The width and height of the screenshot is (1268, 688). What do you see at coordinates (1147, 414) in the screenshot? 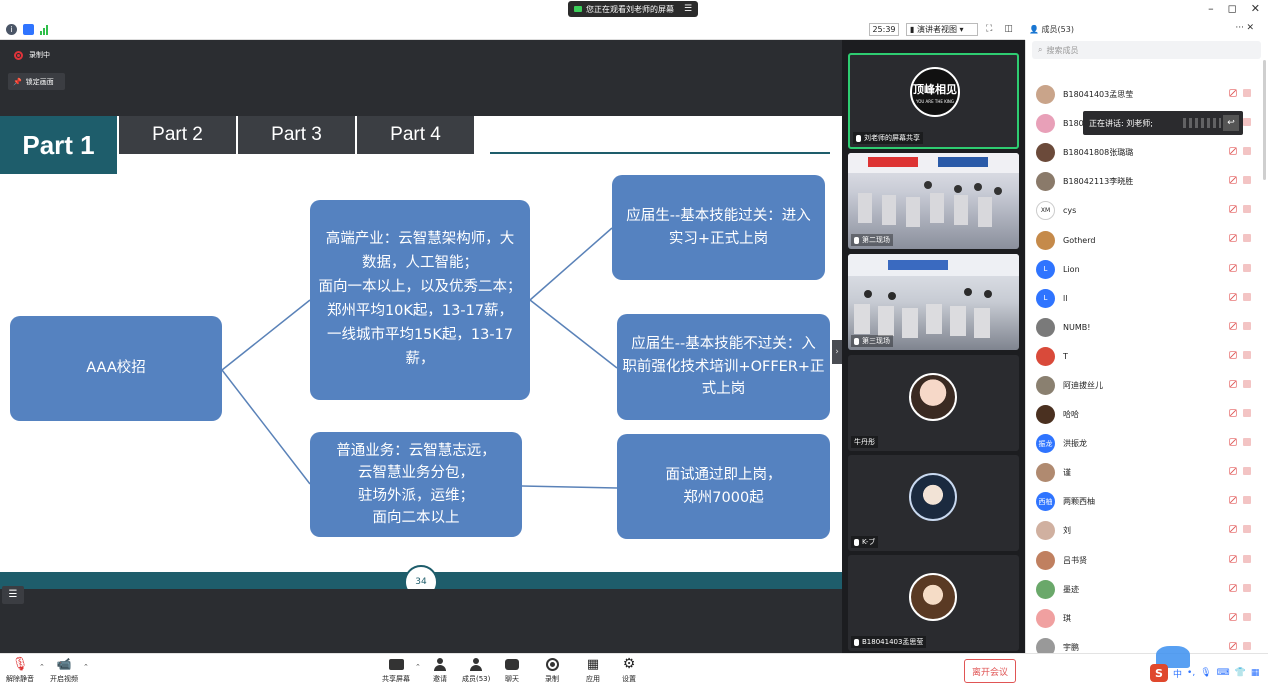
I see `member-row: 哈哈` at bounding box center [1147, 414].